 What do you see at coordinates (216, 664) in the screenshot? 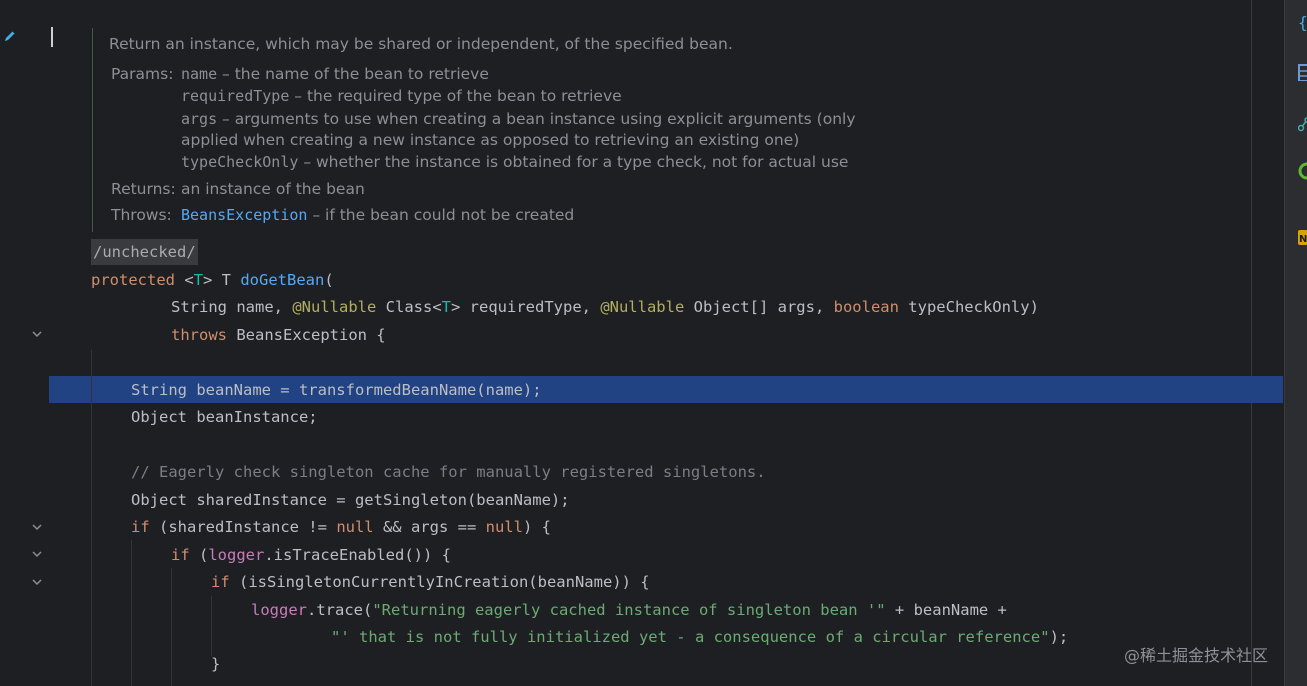
I see `code-line: }` at bounding box center [216, 664].